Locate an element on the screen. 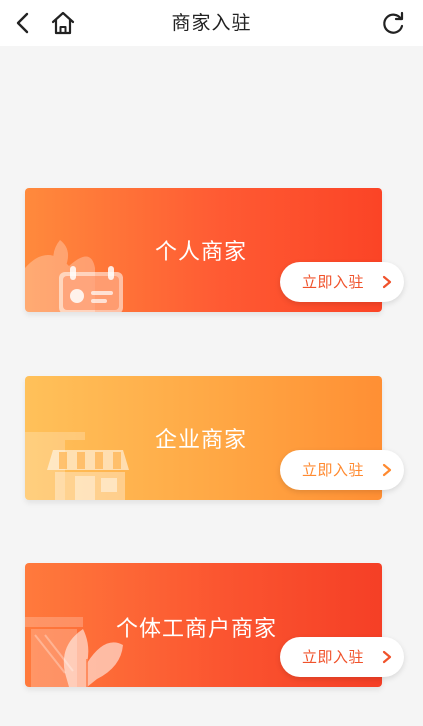 Image resolution: width=423 pixels, height=726 pixels. page-title: 商家入驻 is located at coordinates (211, 23).